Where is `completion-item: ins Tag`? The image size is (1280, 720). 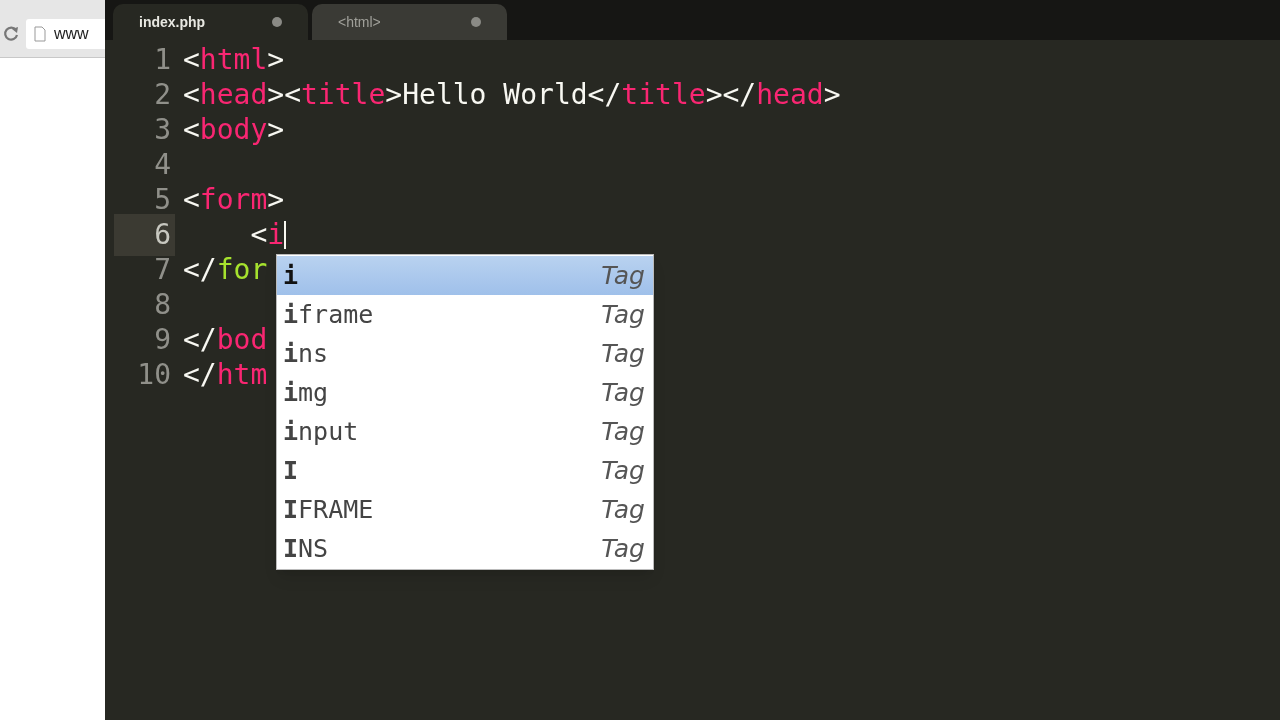
completion-item: ins Tag is located at coordinates (465, 353).